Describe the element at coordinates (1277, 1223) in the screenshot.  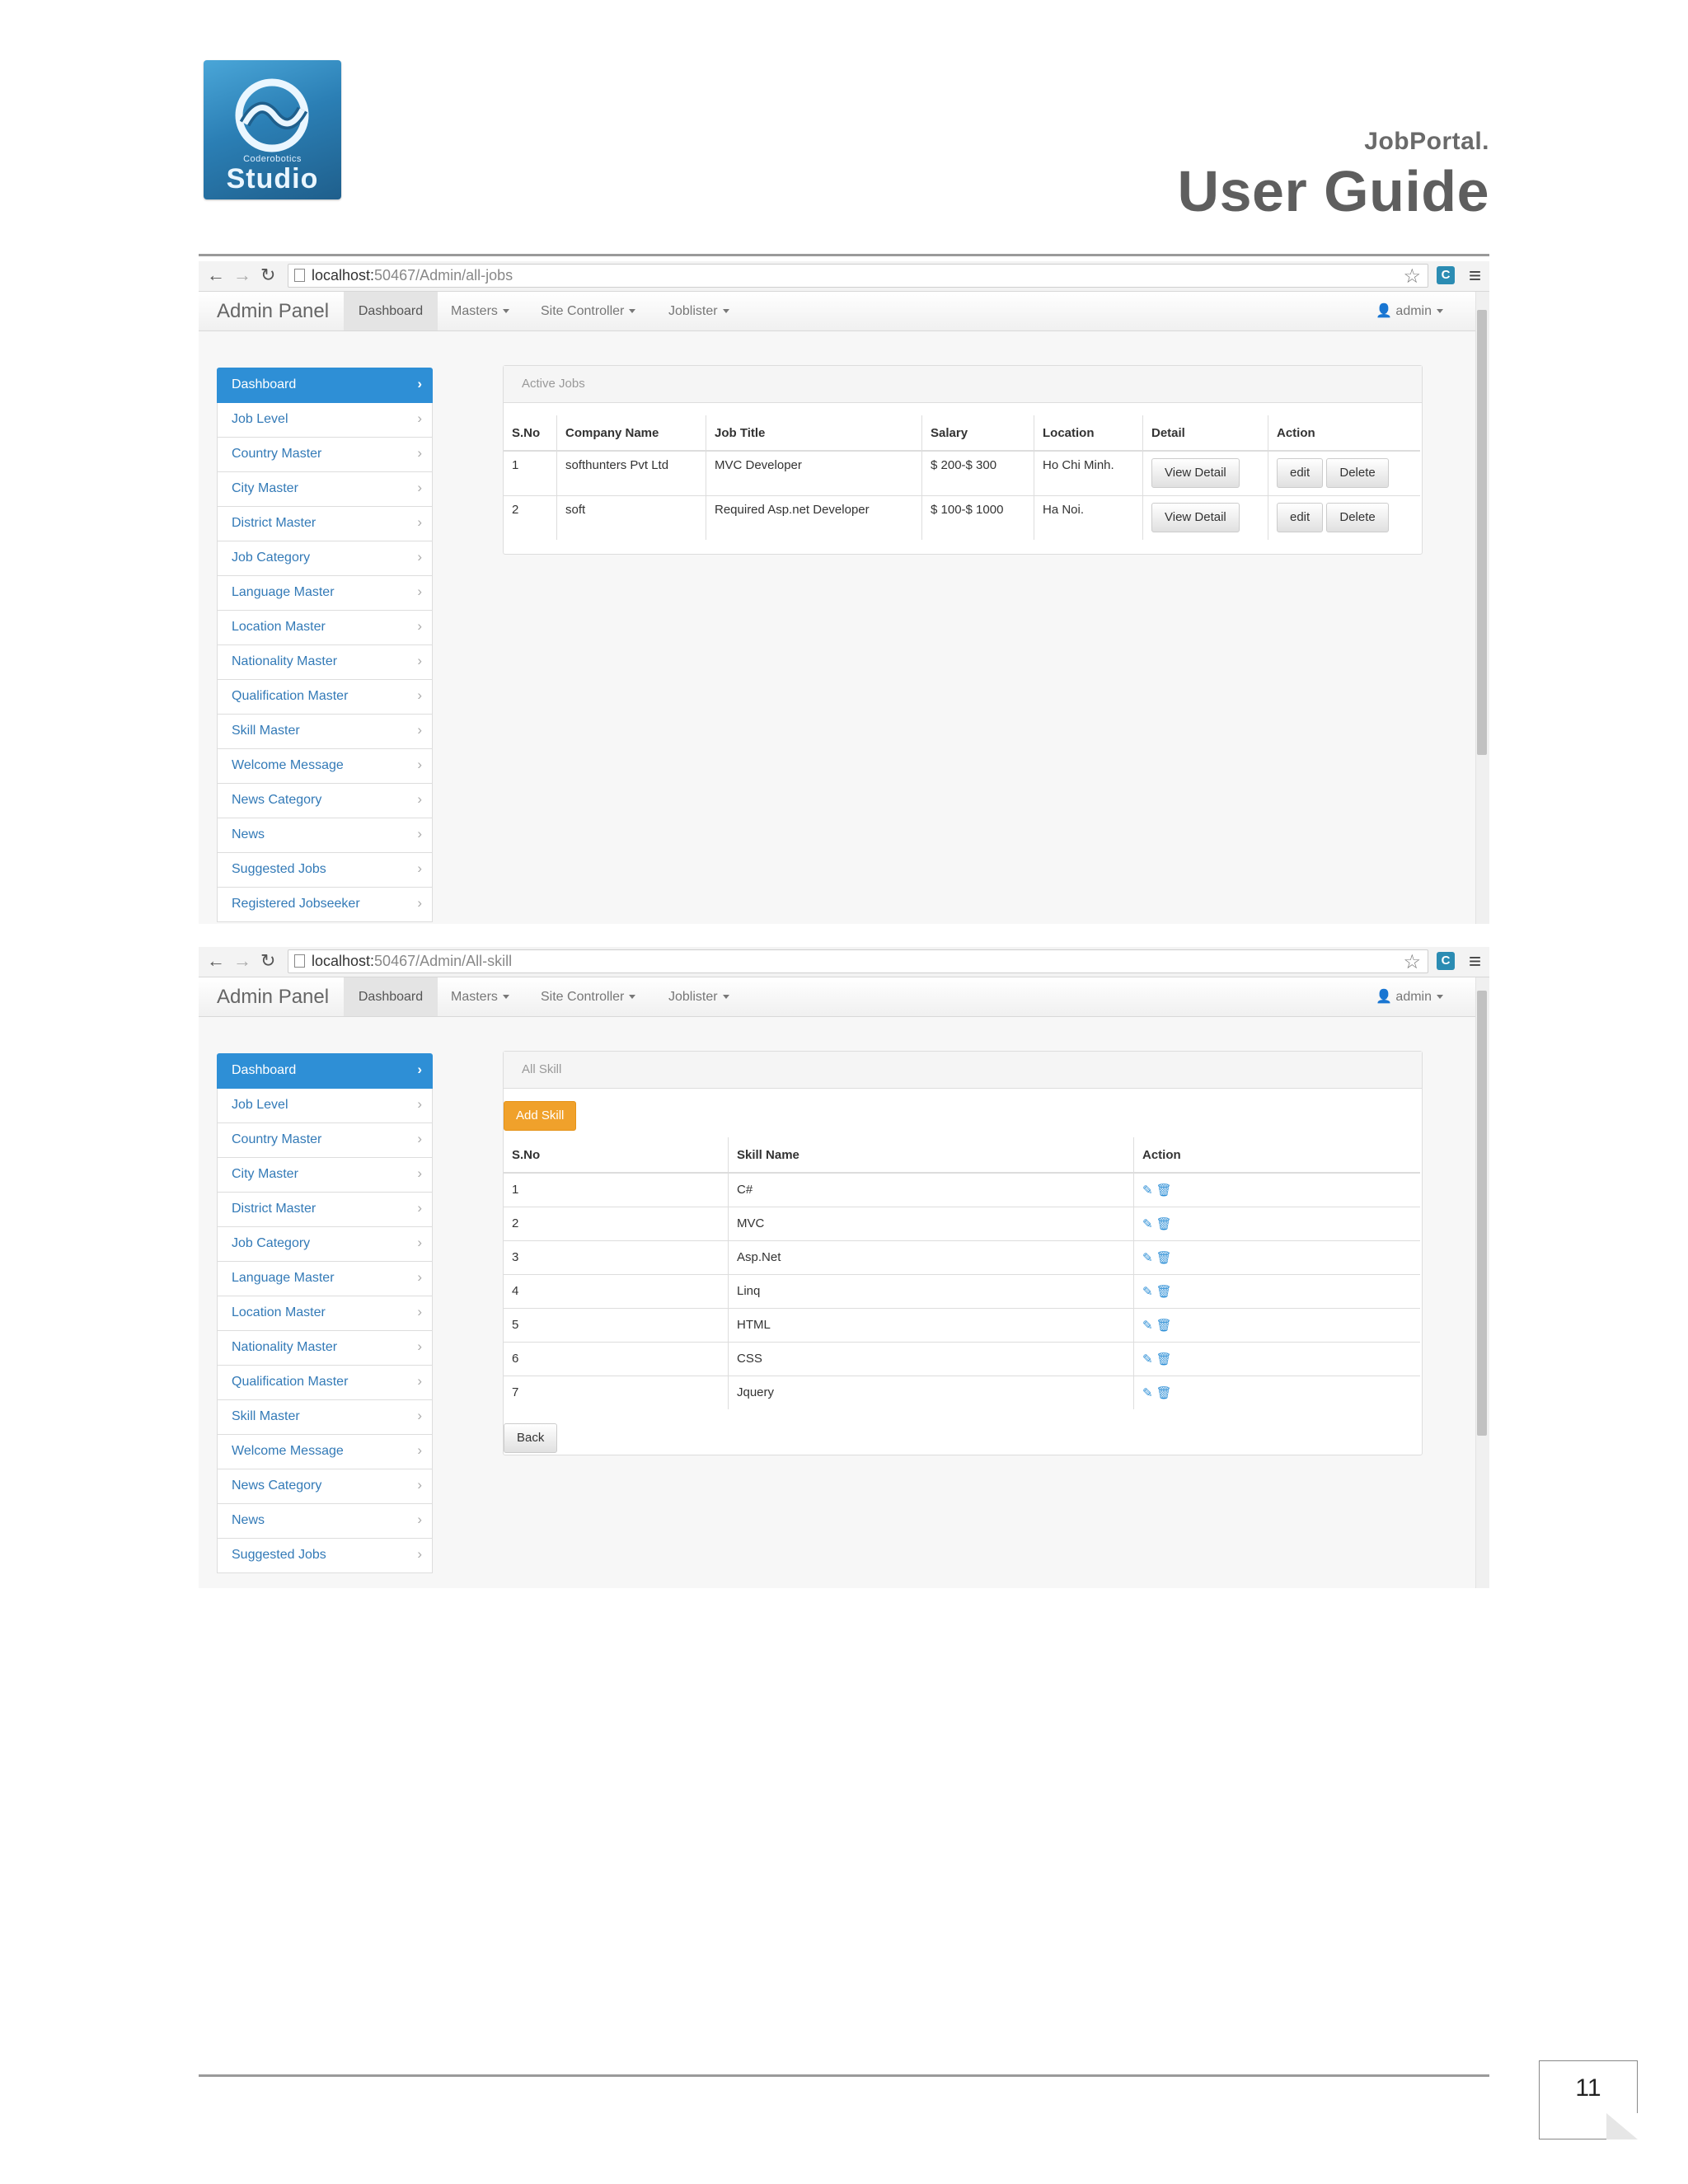
I see `action-cell: ✎ 🗑` at that location.